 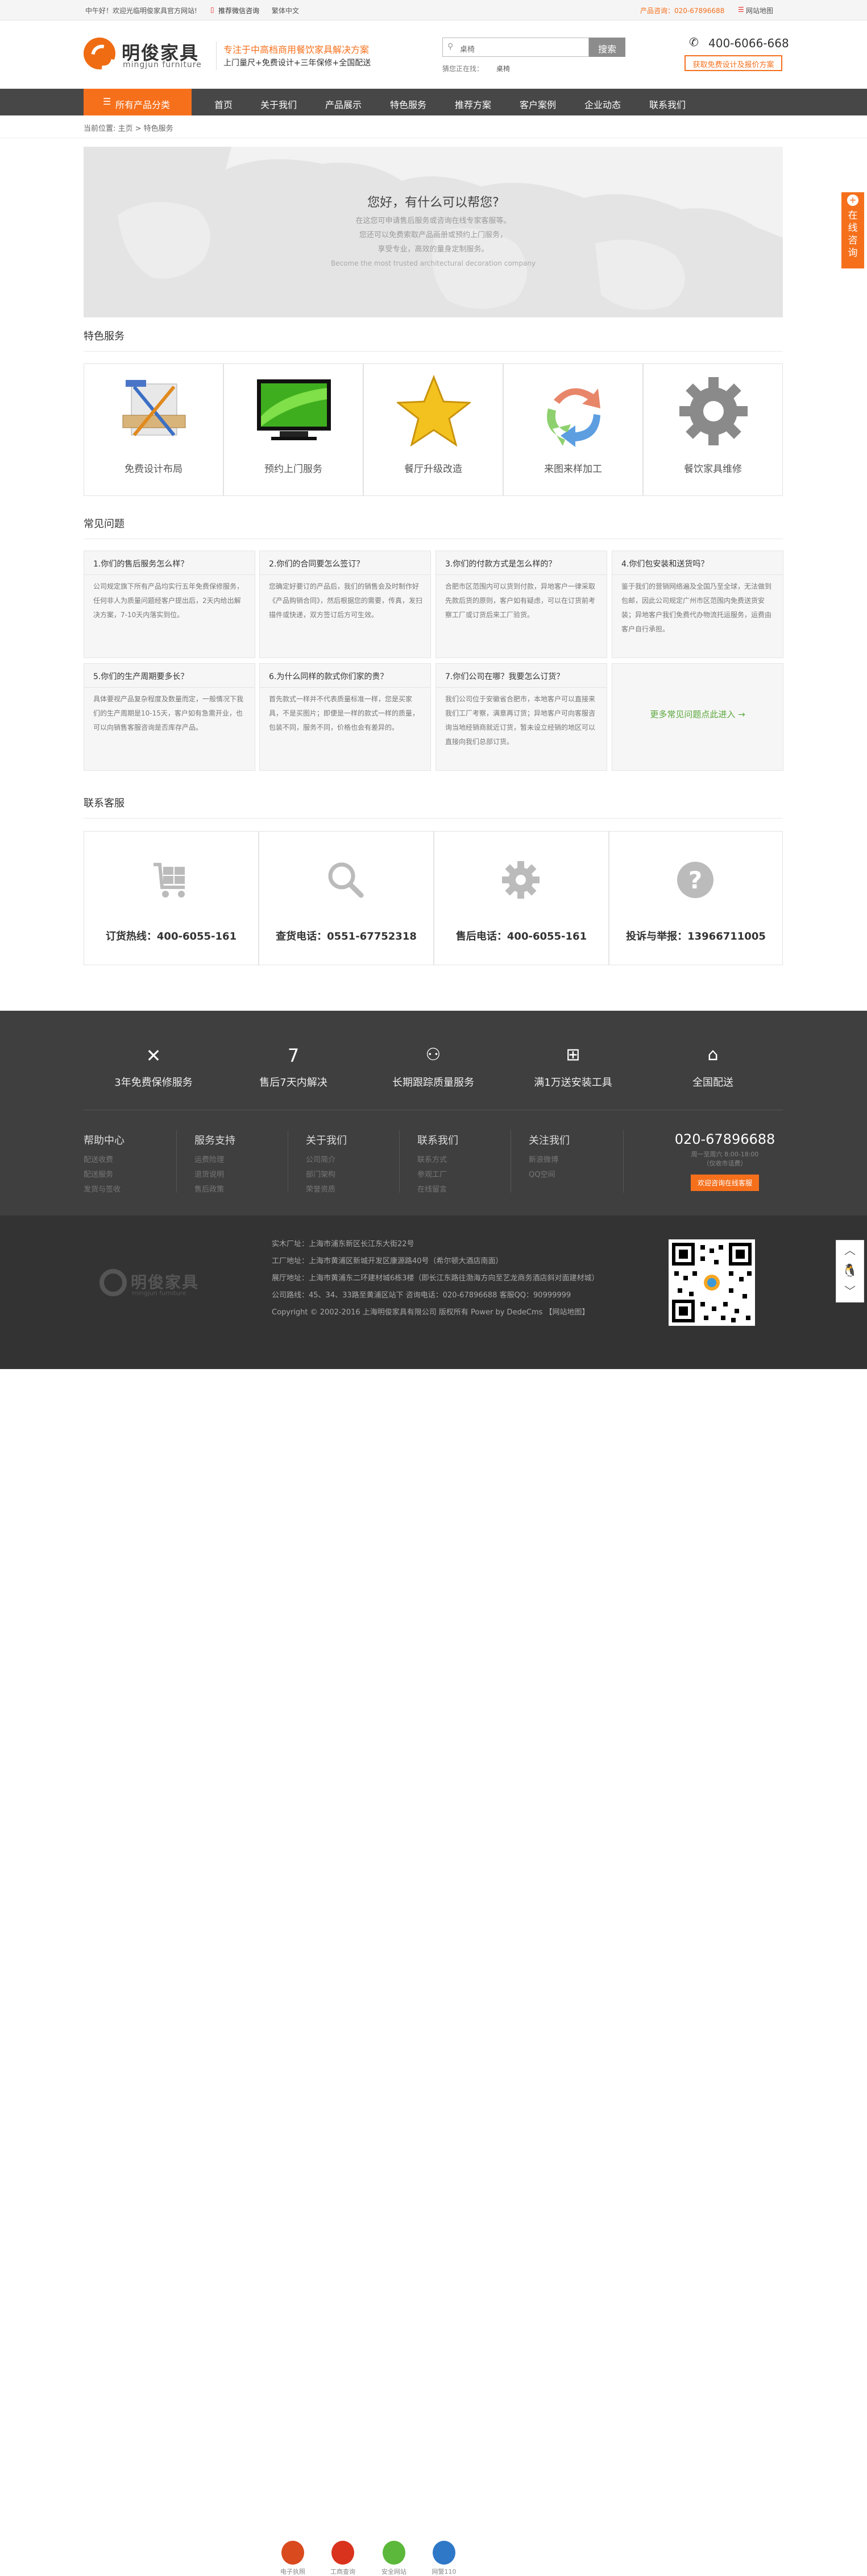 I want to click on footer-link: 荣誉资质, so click(x=326, y=1189).